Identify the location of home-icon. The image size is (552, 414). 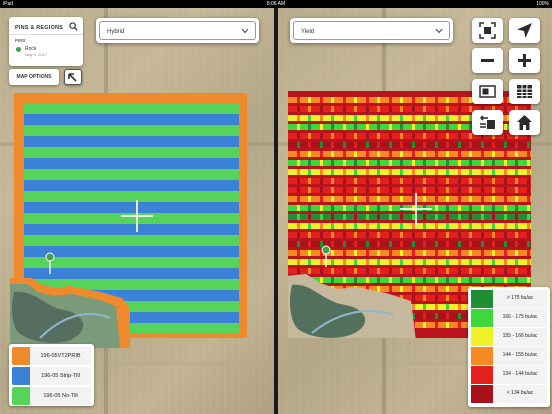
(524, 122).